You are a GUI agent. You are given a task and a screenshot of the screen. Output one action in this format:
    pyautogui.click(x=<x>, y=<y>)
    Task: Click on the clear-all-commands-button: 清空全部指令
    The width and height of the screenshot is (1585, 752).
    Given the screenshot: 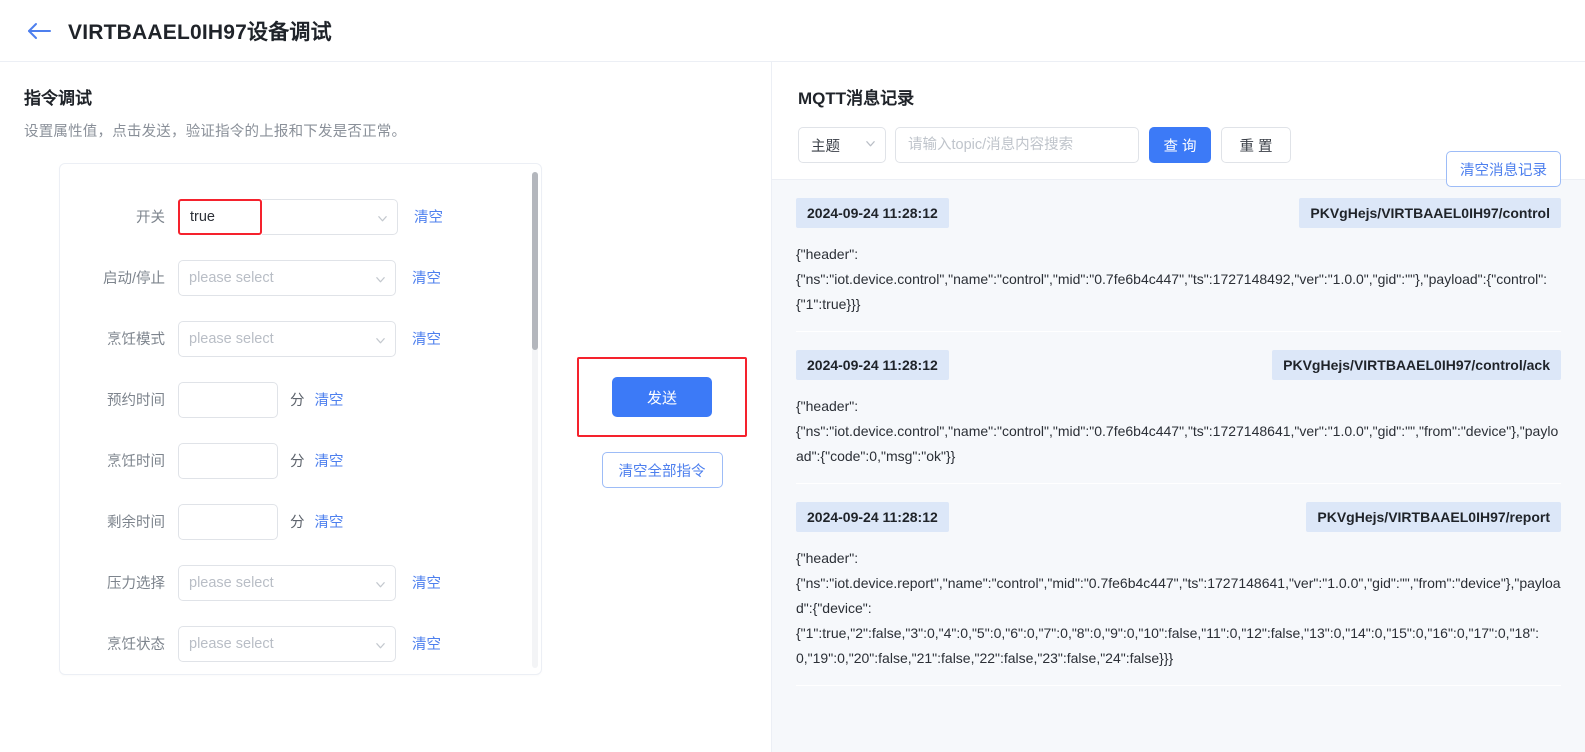 What is the action you would take?
    pyautogui.click(x=662, y=470)
    